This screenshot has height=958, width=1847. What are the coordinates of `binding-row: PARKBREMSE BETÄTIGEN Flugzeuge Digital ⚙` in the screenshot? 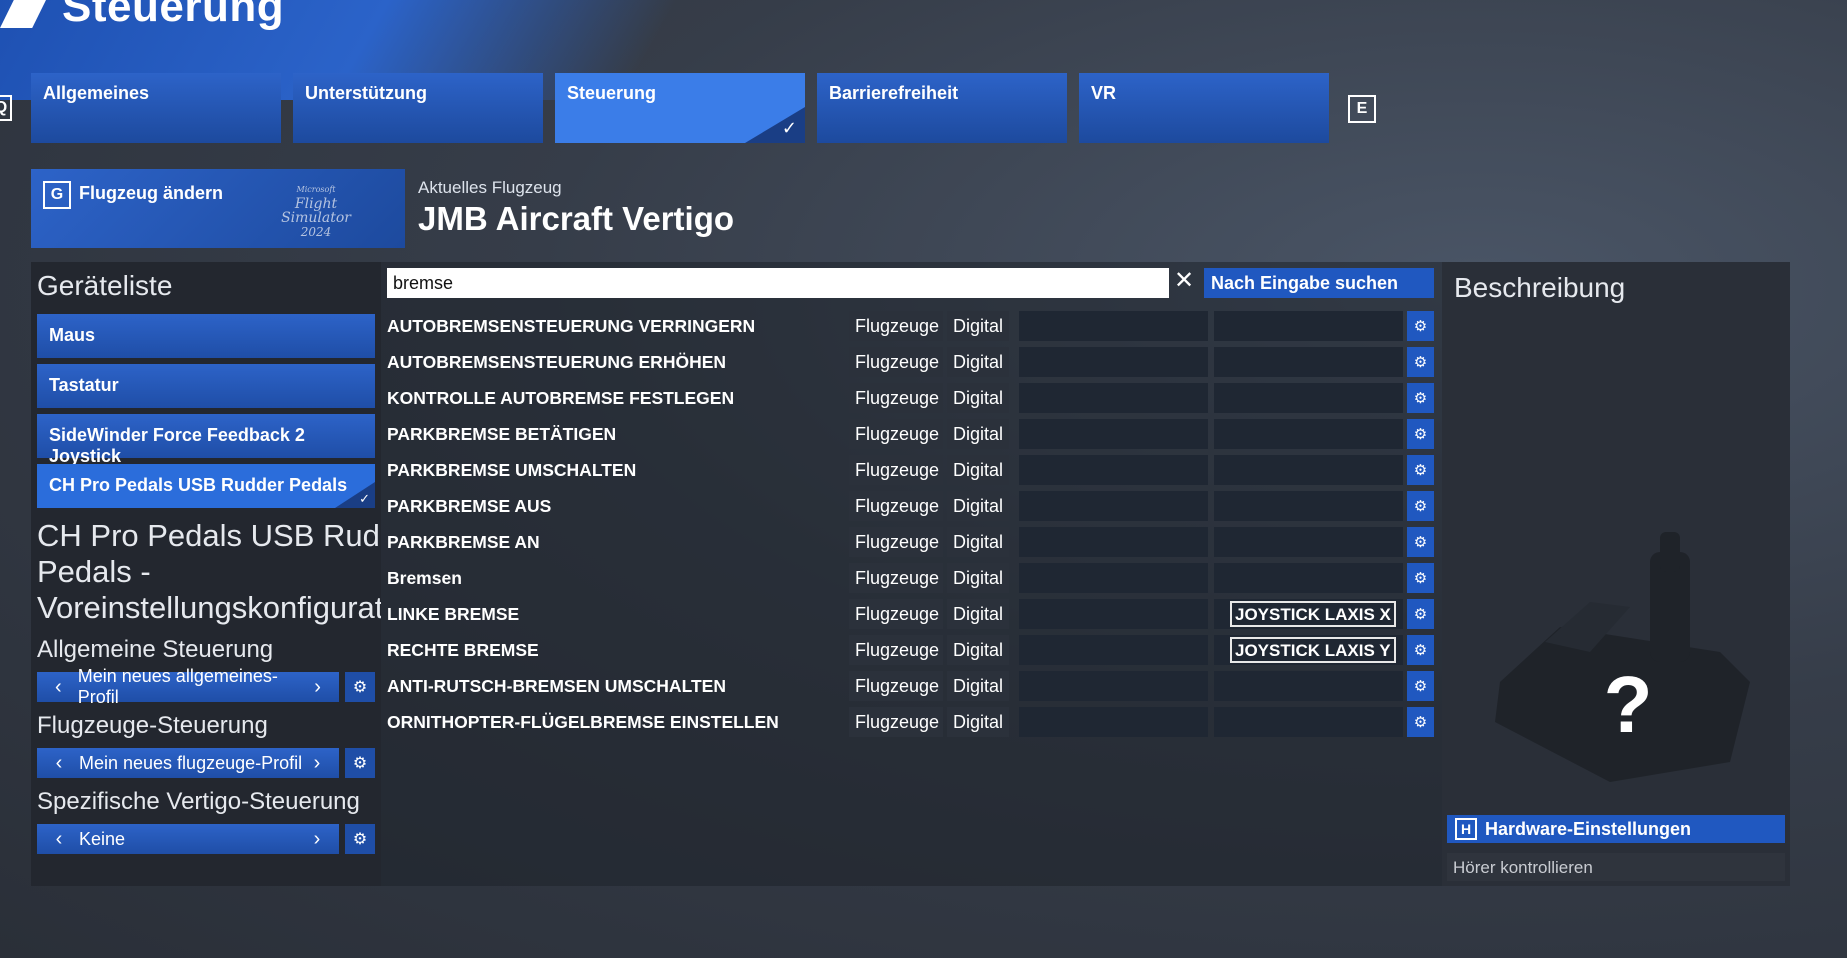 It's located at (910, 434).